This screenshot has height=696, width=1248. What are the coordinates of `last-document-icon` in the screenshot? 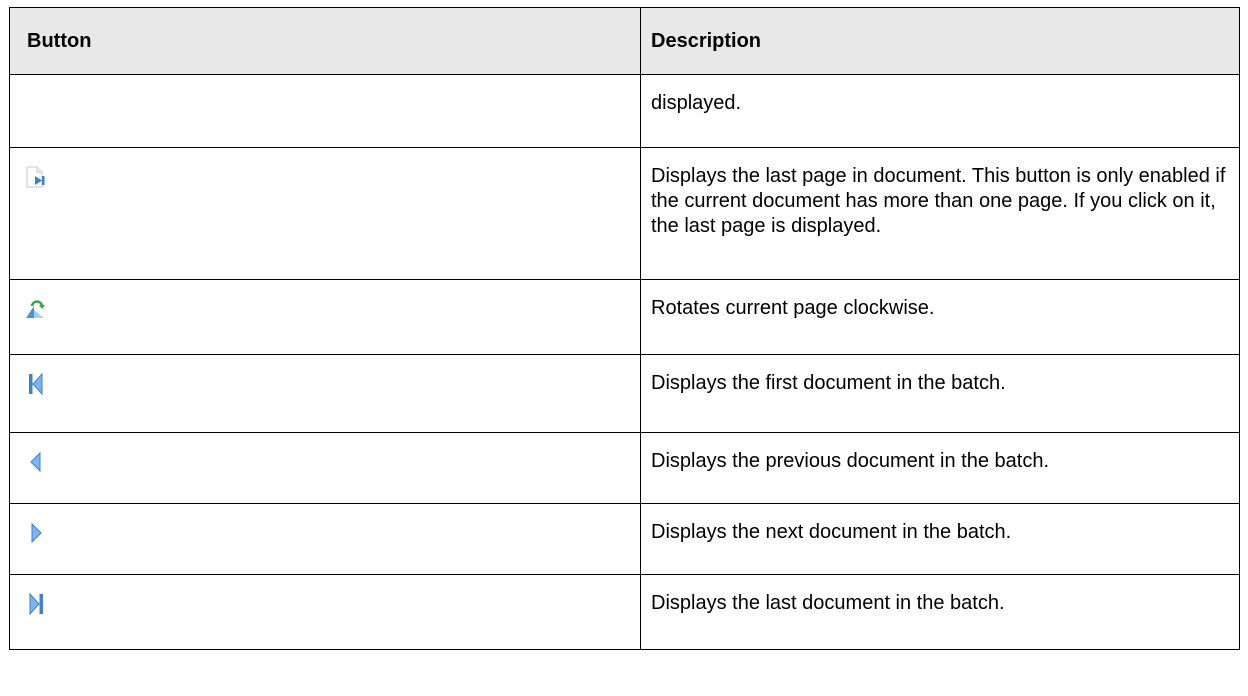 It's located at (36, 604).